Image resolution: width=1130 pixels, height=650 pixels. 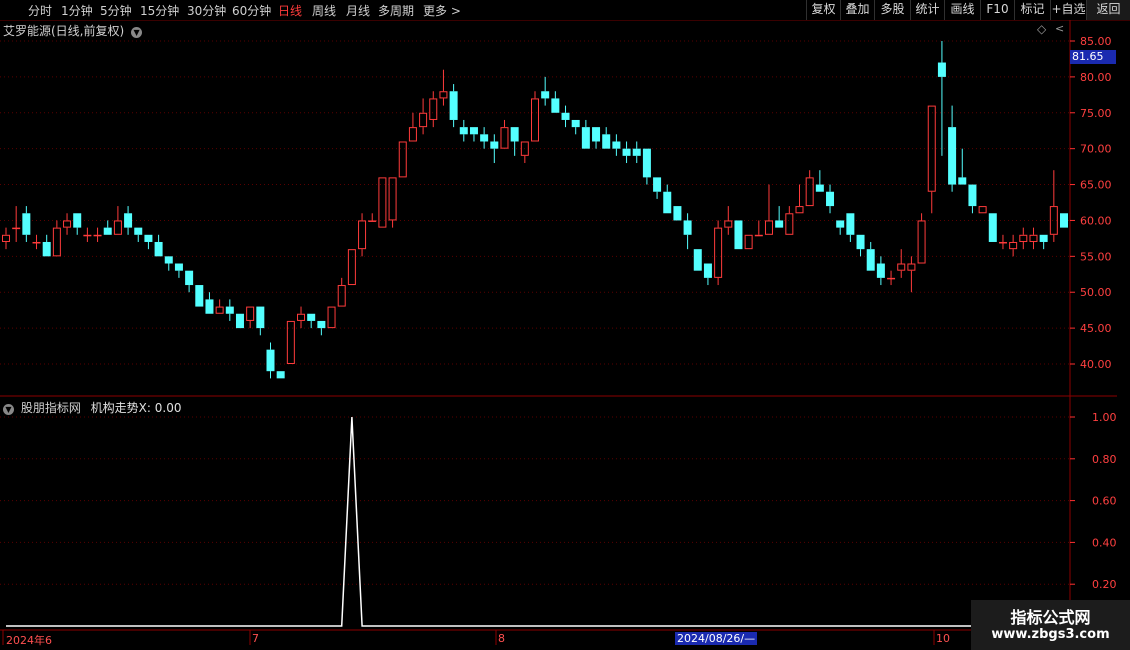 What do you see at coordinates (1104, 459) in the screenshot?
I see `y-tick-label: 0.80` at bounding box center [1104, 459].